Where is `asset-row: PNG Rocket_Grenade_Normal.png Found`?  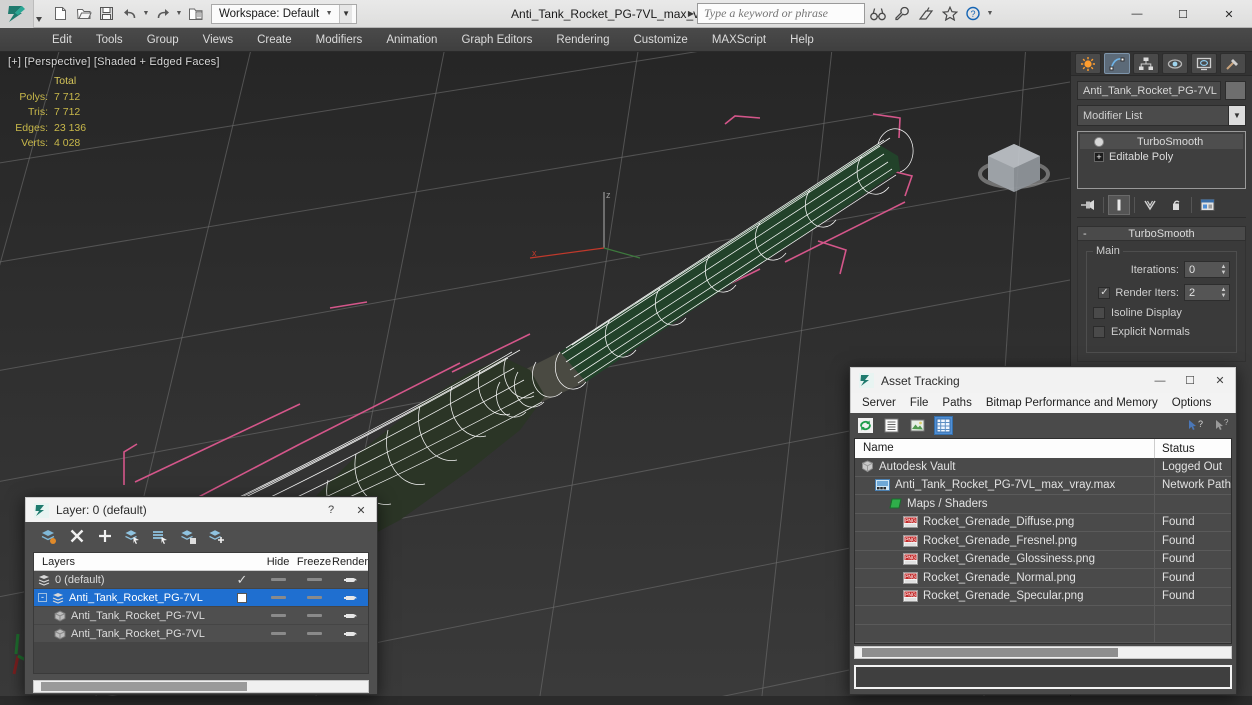 asset-row: PNG Rocket_Grenade_Normal.png Found is located at coordinates (1043, 578).